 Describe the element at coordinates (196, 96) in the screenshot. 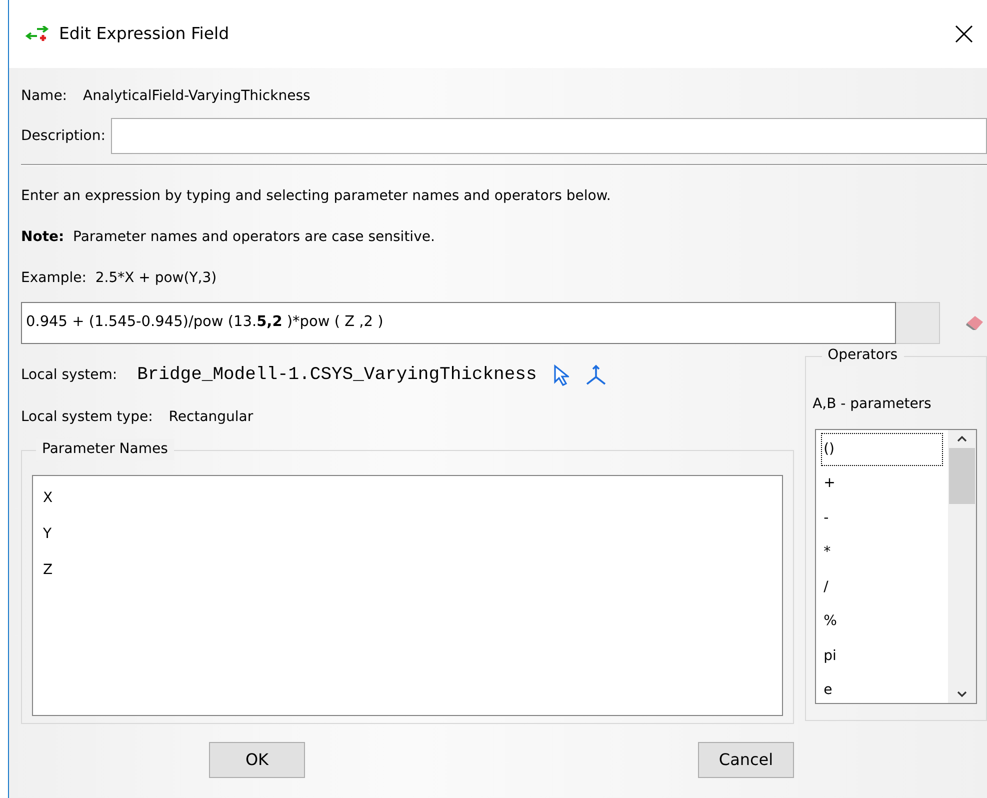

I see `name-value: AnalyticalField-VaryingThickness` at that location.